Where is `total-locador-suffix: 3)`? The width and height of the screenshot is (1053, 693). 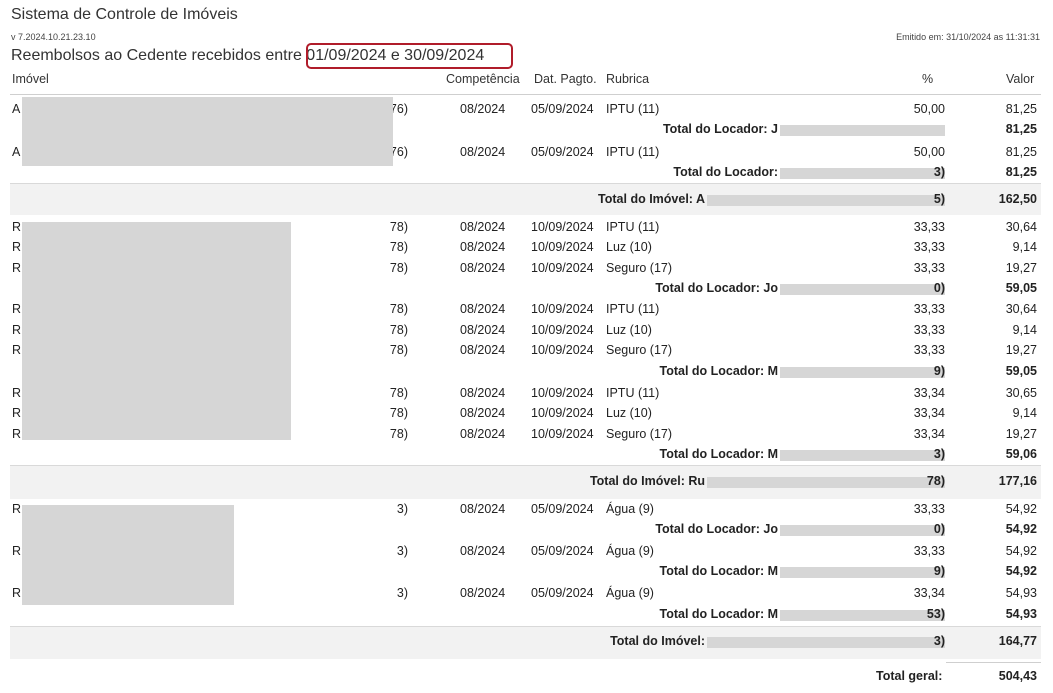
total-locador-suffix: 3) is located at coordinates (939, 454).